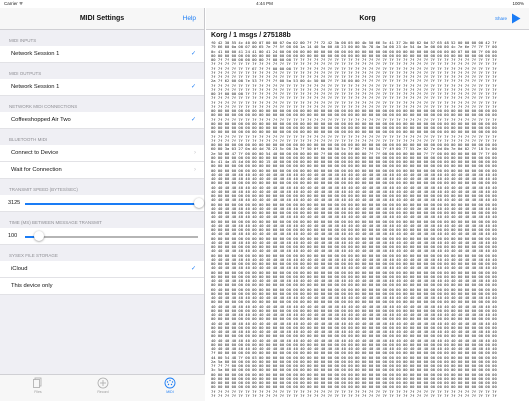  What do you see at coordinates (37, 382) in the screenshot?
I see `files-icon` at bounding box center [37, 382].